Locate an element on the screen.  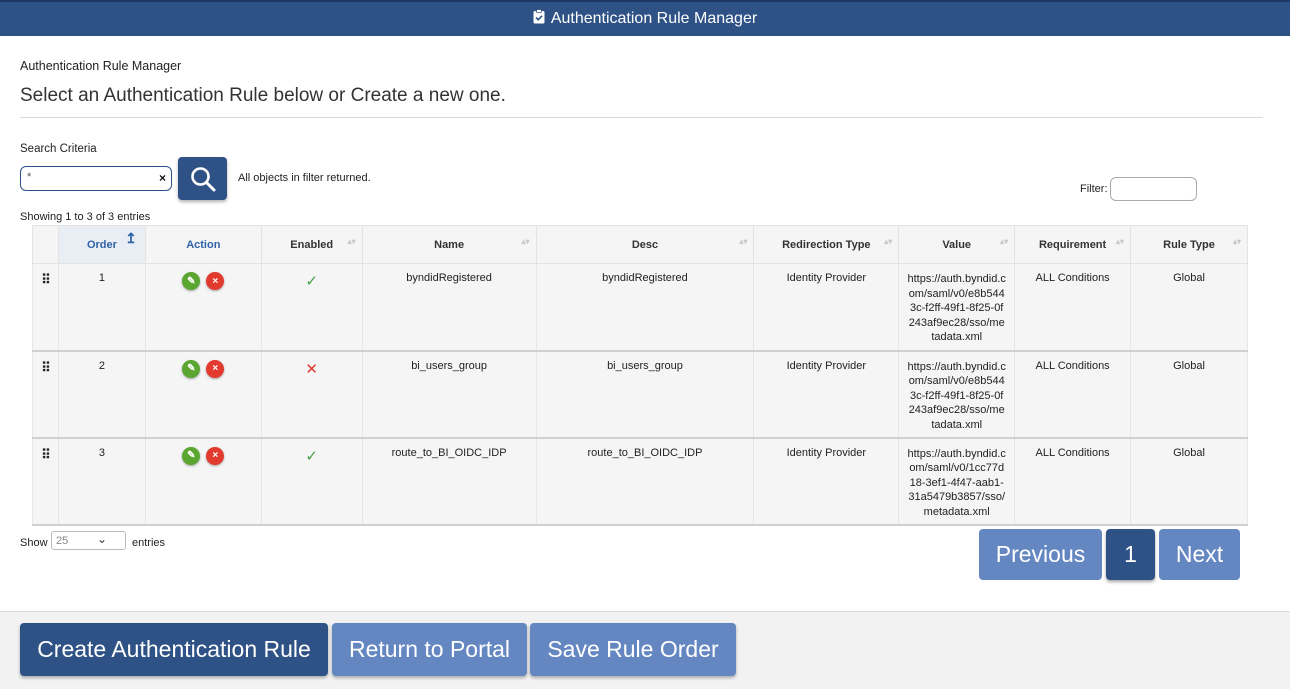
next-page-button: Next is located at coordinates (1199, 554).